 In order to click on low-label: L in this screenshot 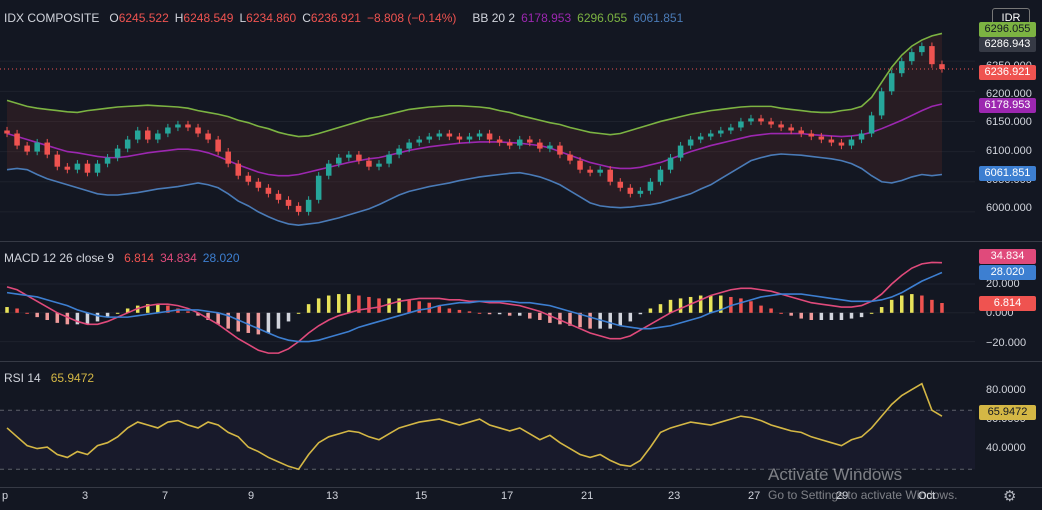, I will do `click(243, 18)`.